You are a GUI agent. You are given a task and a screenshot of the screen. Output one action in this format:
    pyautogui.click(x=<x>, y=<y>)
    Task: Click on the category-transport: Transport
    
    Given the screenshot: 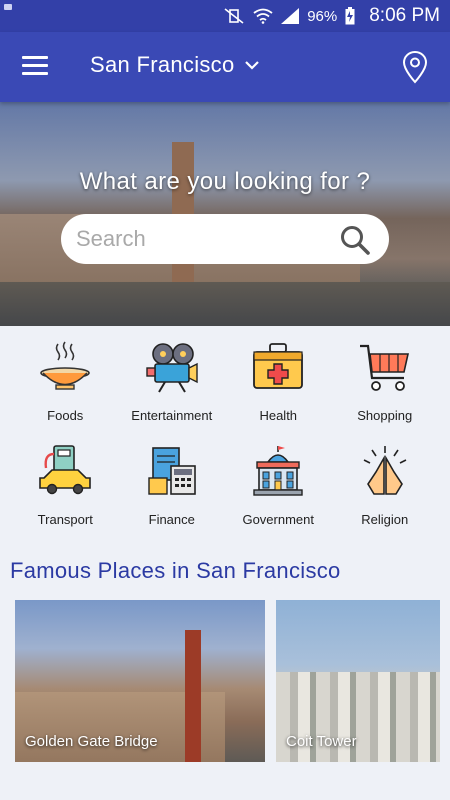 What is the action you would take?
    pyautogui.click(x=65, y=486)
    